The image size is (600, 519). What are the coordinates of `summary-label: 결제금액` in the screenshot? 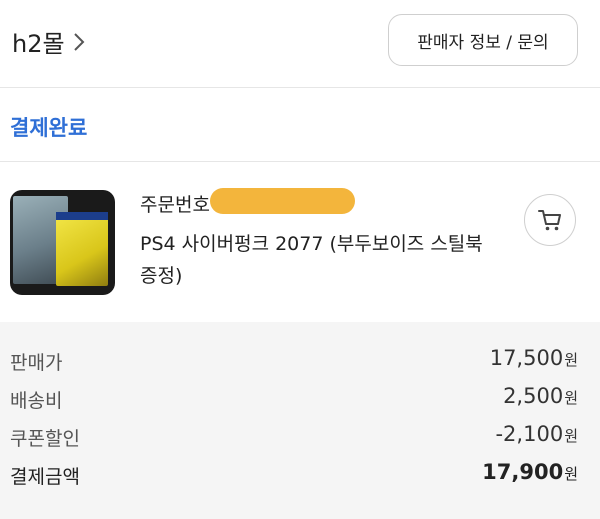 It's located at (45, 477).